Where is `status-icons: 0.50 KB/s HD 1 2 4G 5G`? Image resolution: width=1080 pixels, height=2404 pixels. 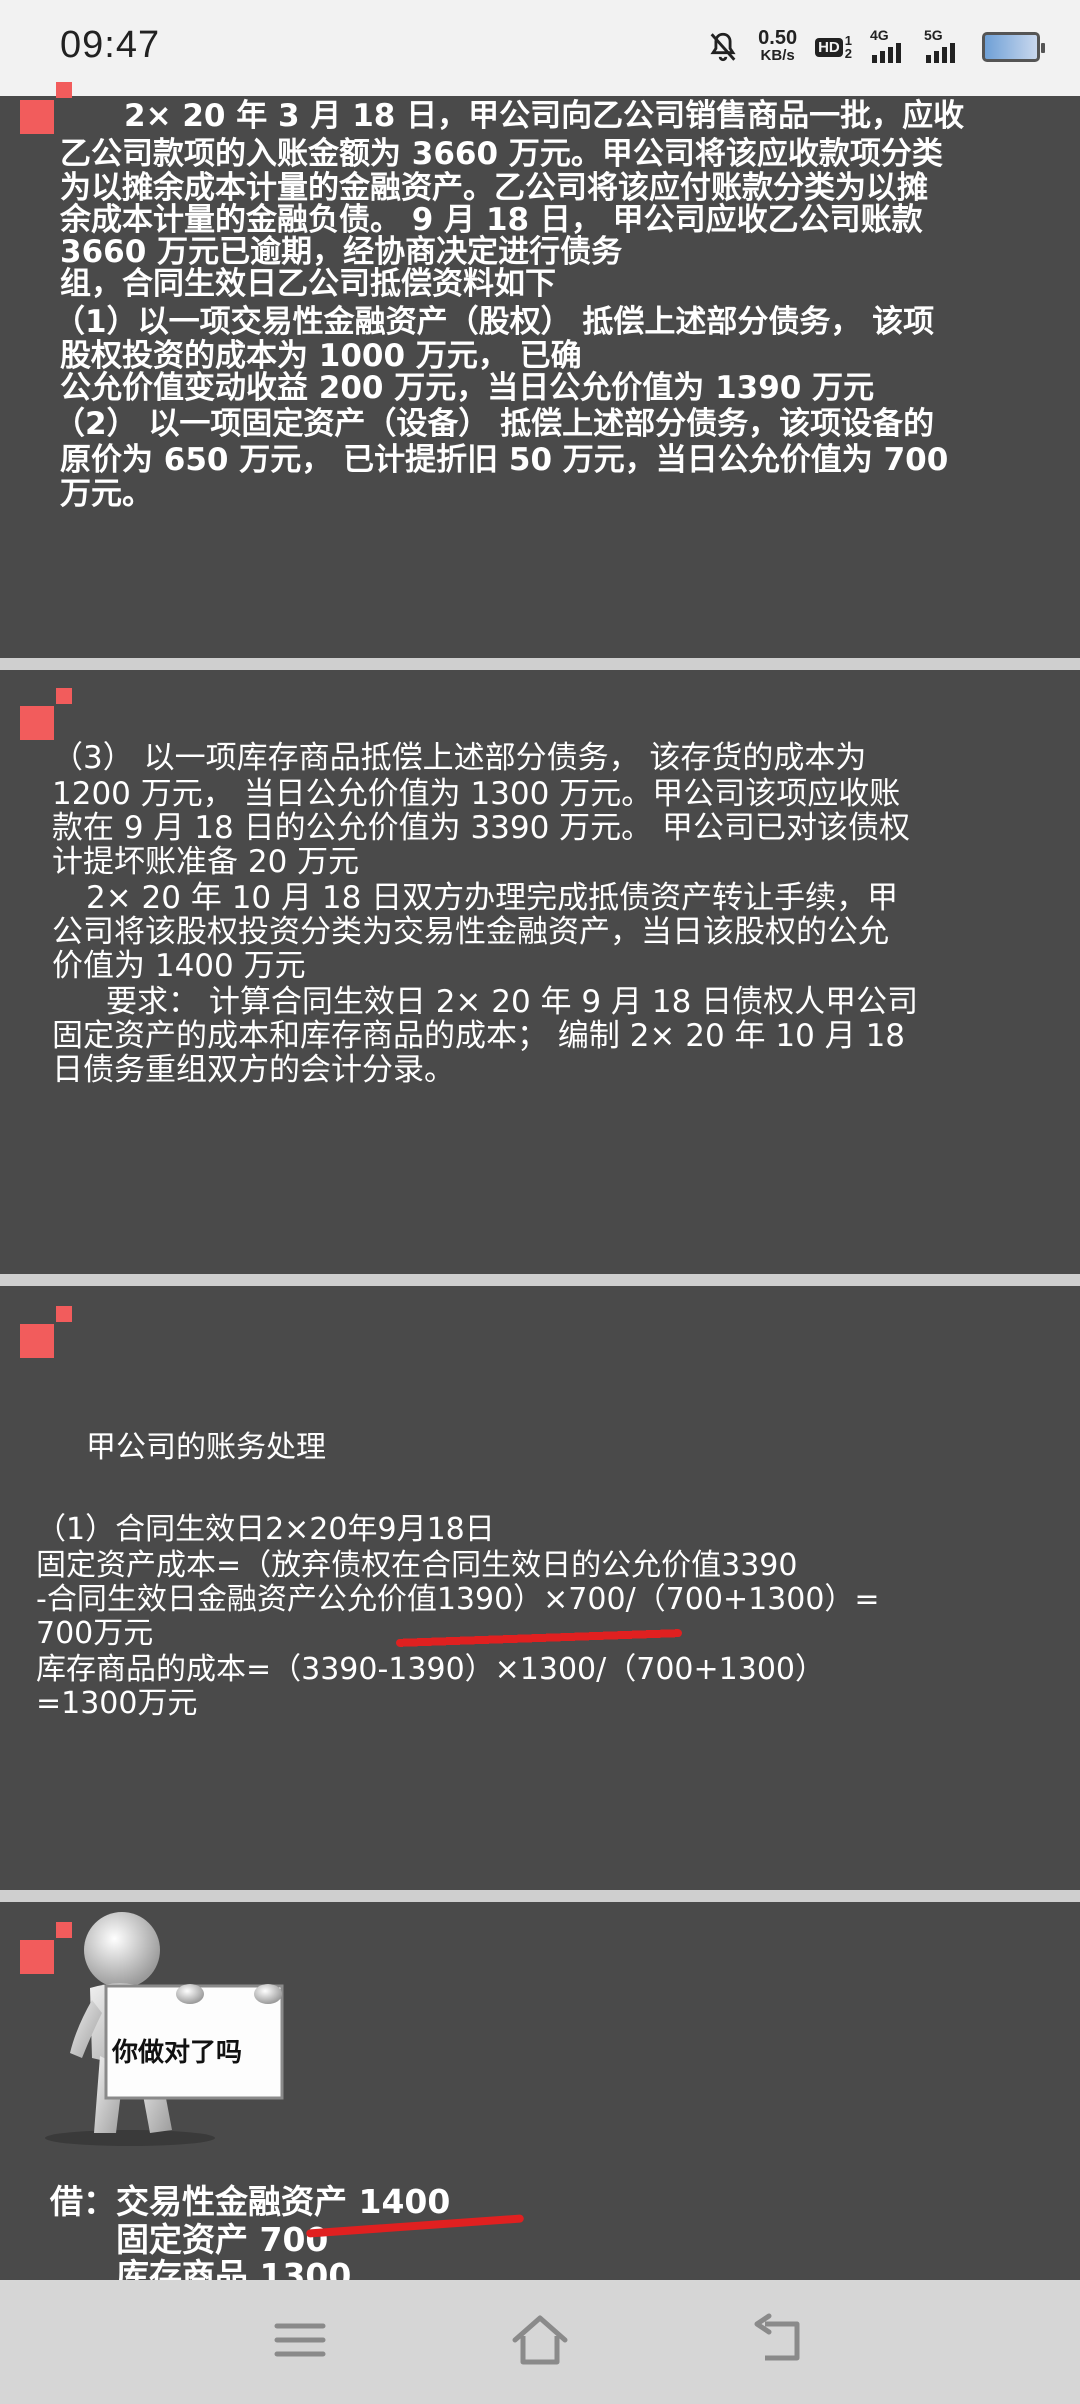
status-icons: 0.50 KB/s HD 1 2 4G 5G is located at coordinates (875, 47).